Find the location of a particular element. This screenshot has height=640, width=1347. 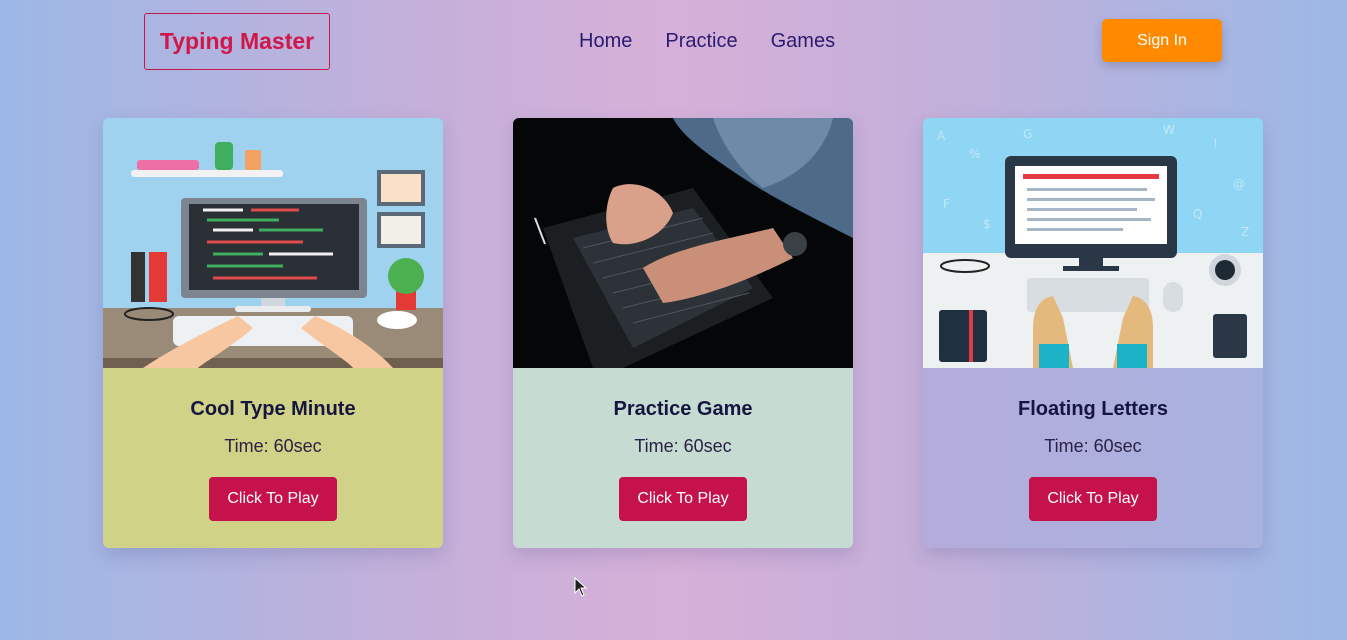

mouse-cursor-icon is located at coordinates (581, 589).